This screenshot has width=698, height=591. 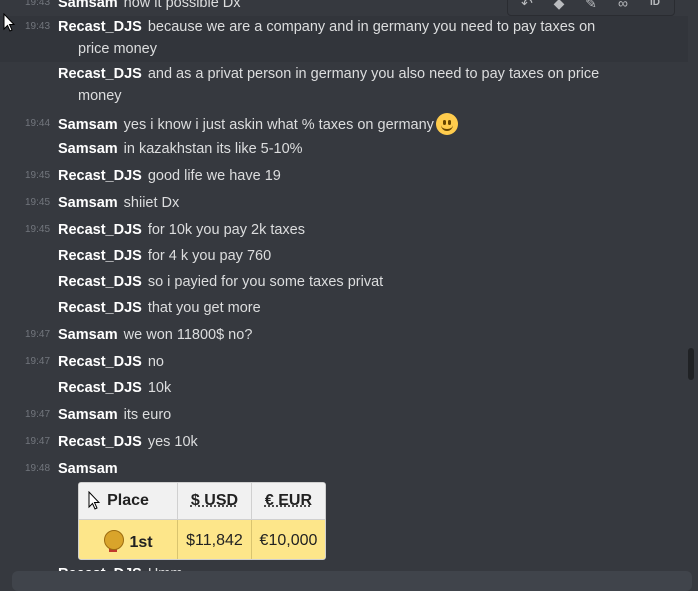 I want to click on message: Recast_DJS that you get more, so click(x=344, y=308).